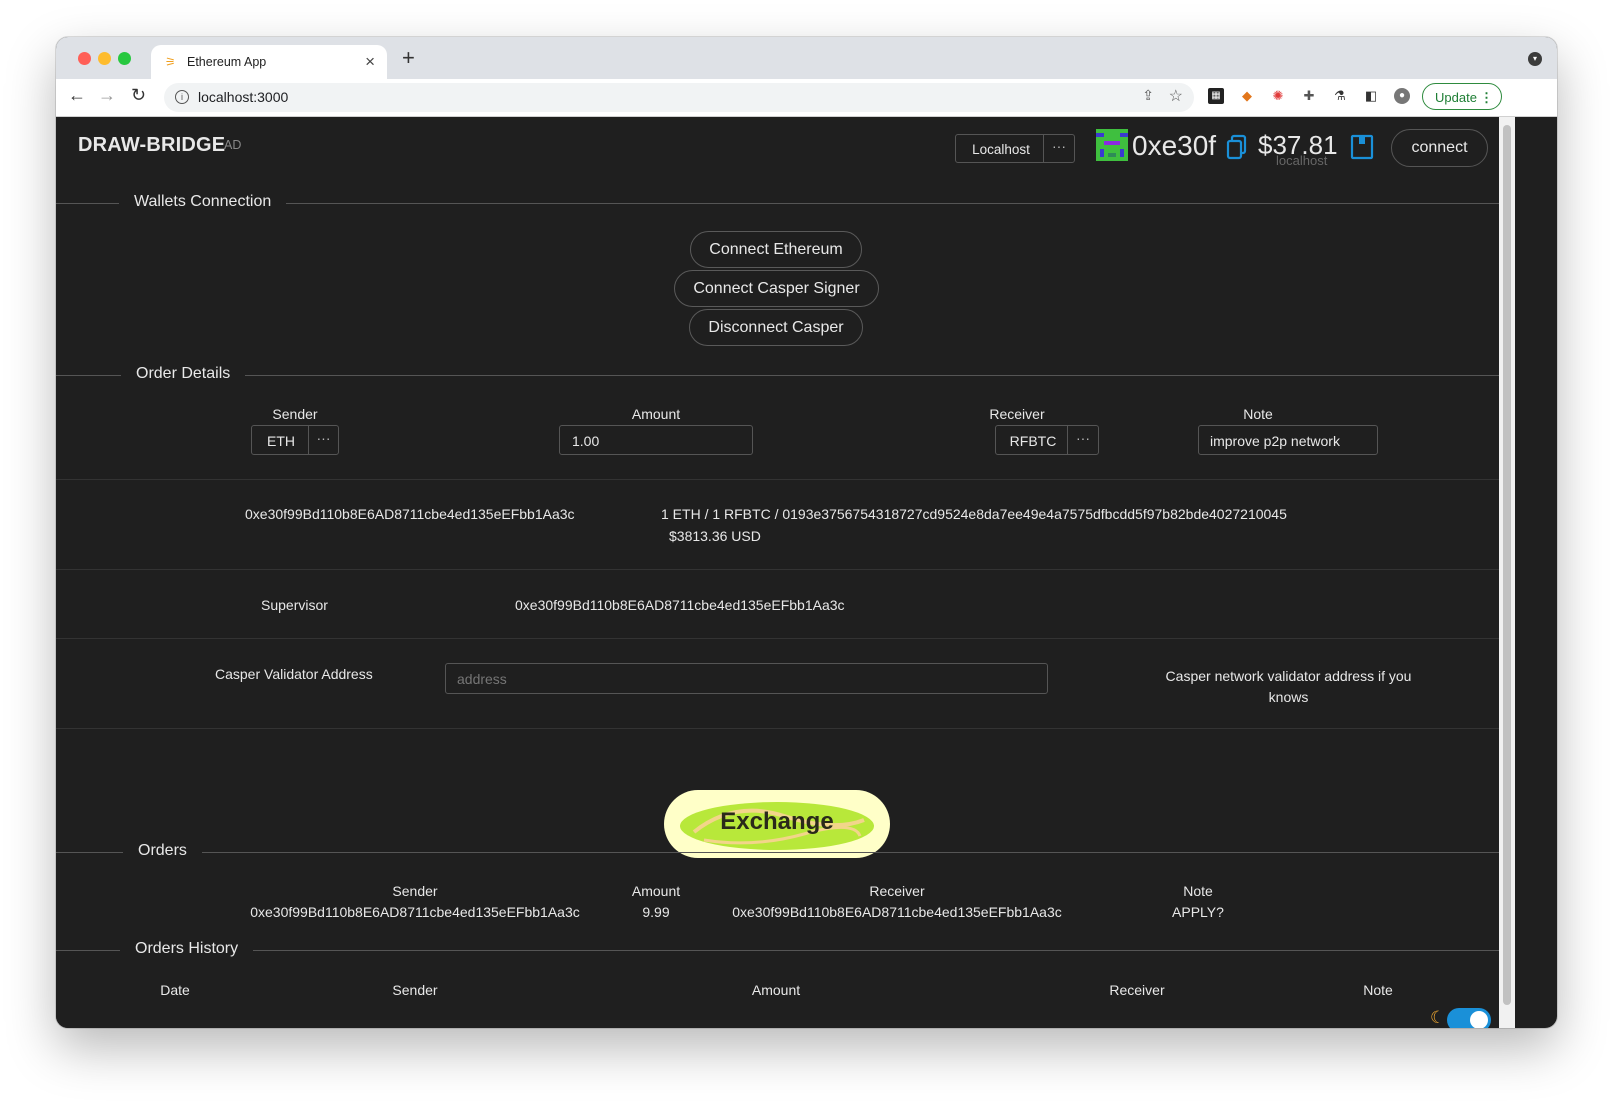  What do you see at coordinates (187, 949) in the screenshot?
I see `history-section-title: Orders History` at bounding box center [187, 949].